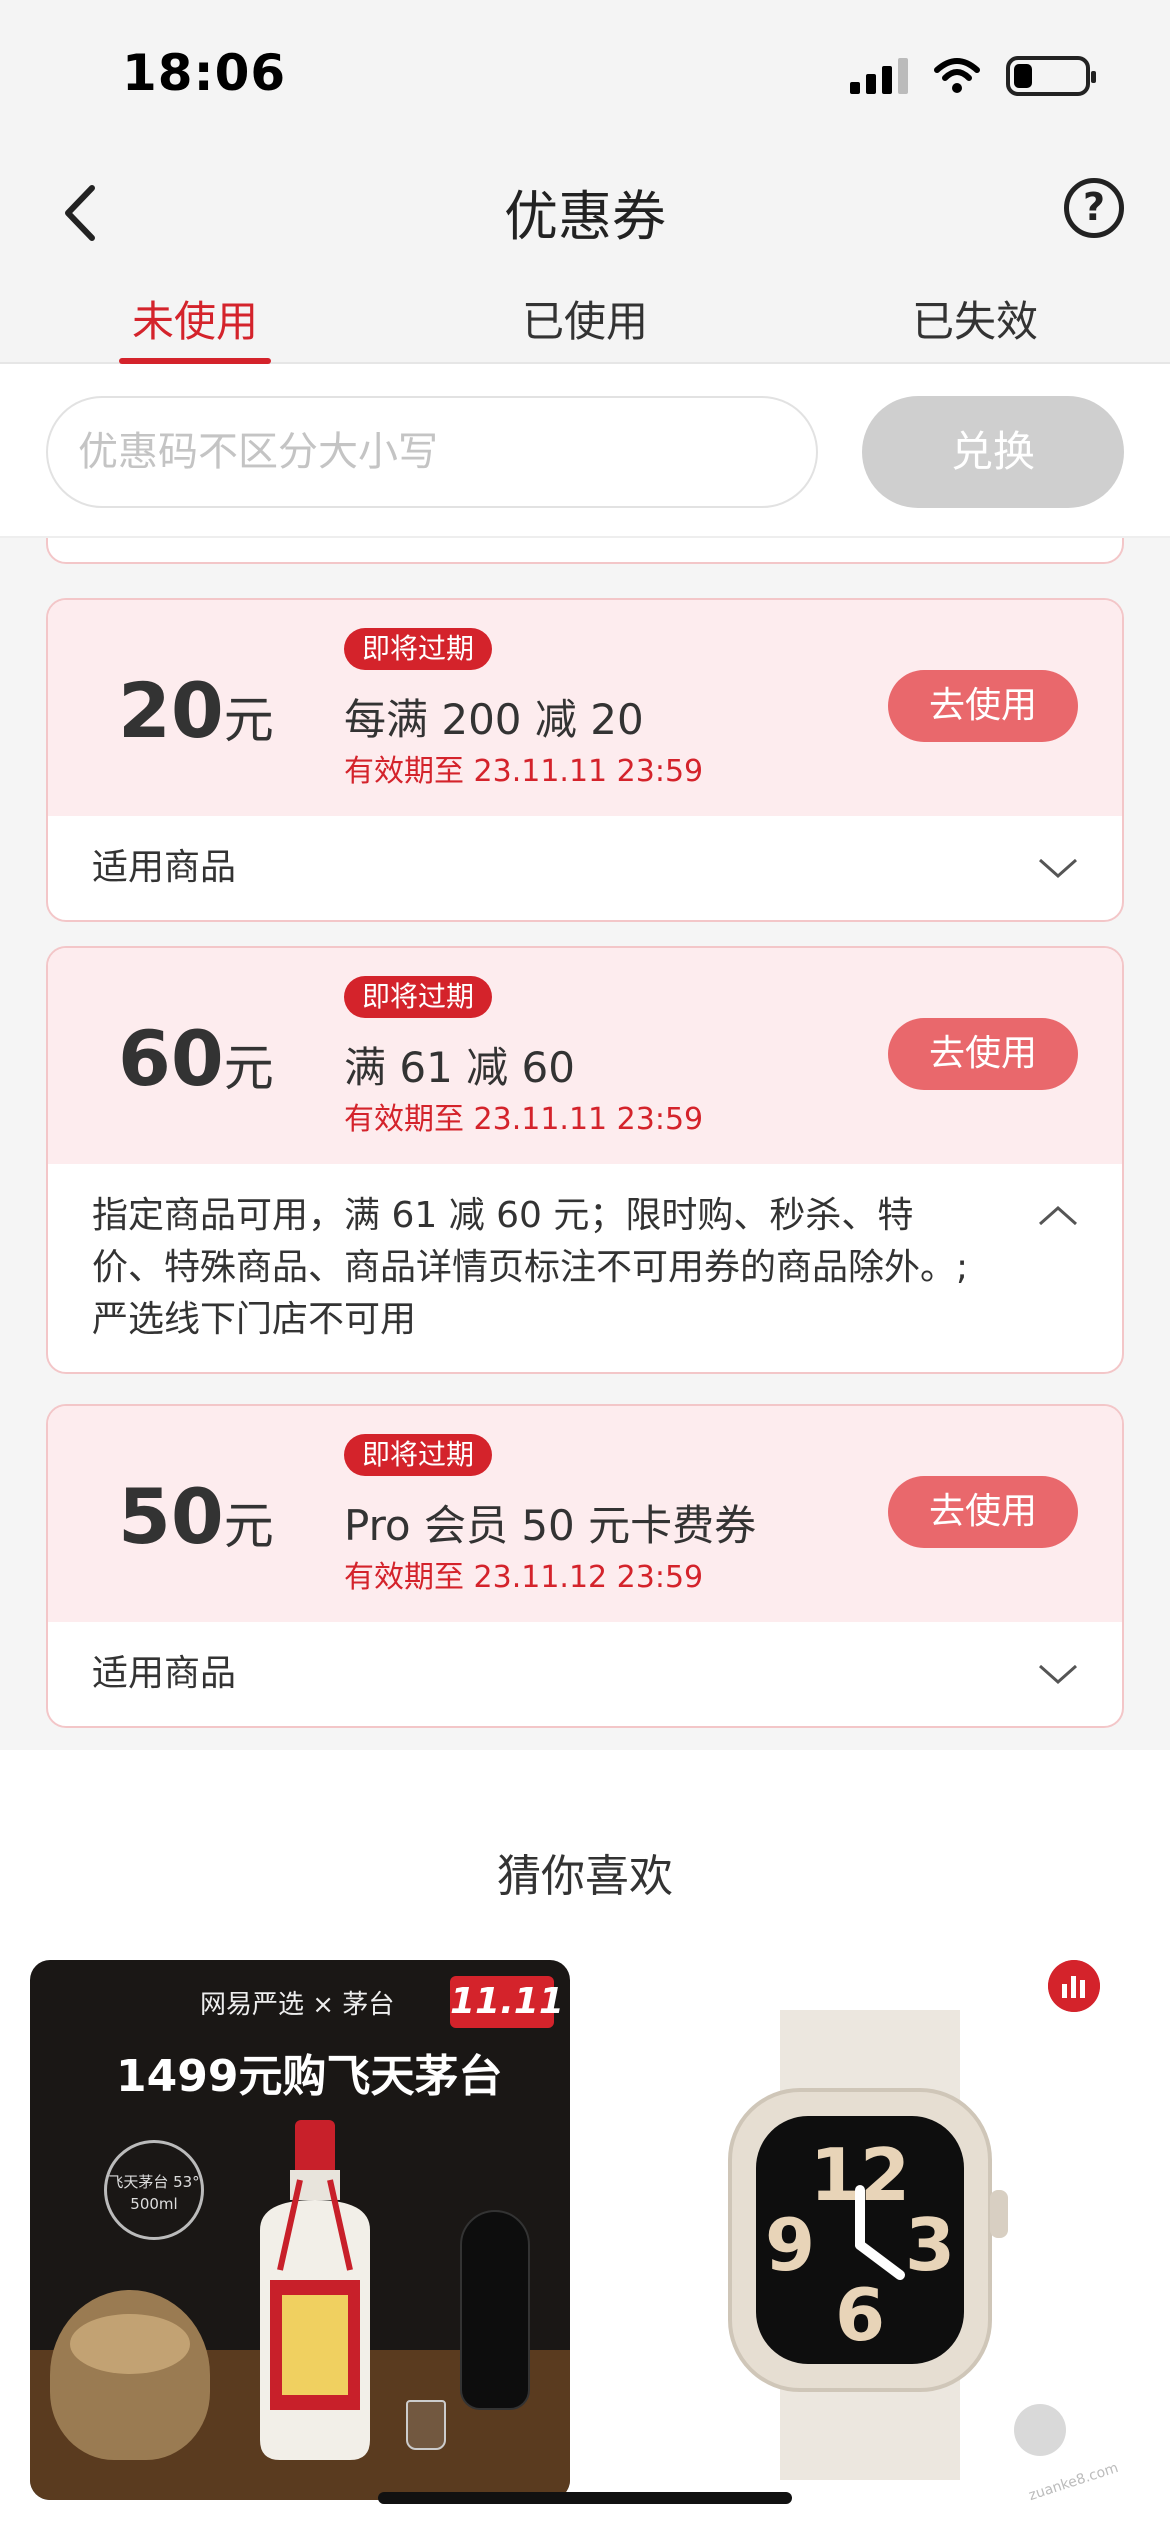  I want to click on coupon-code-input, so click(432, 452).